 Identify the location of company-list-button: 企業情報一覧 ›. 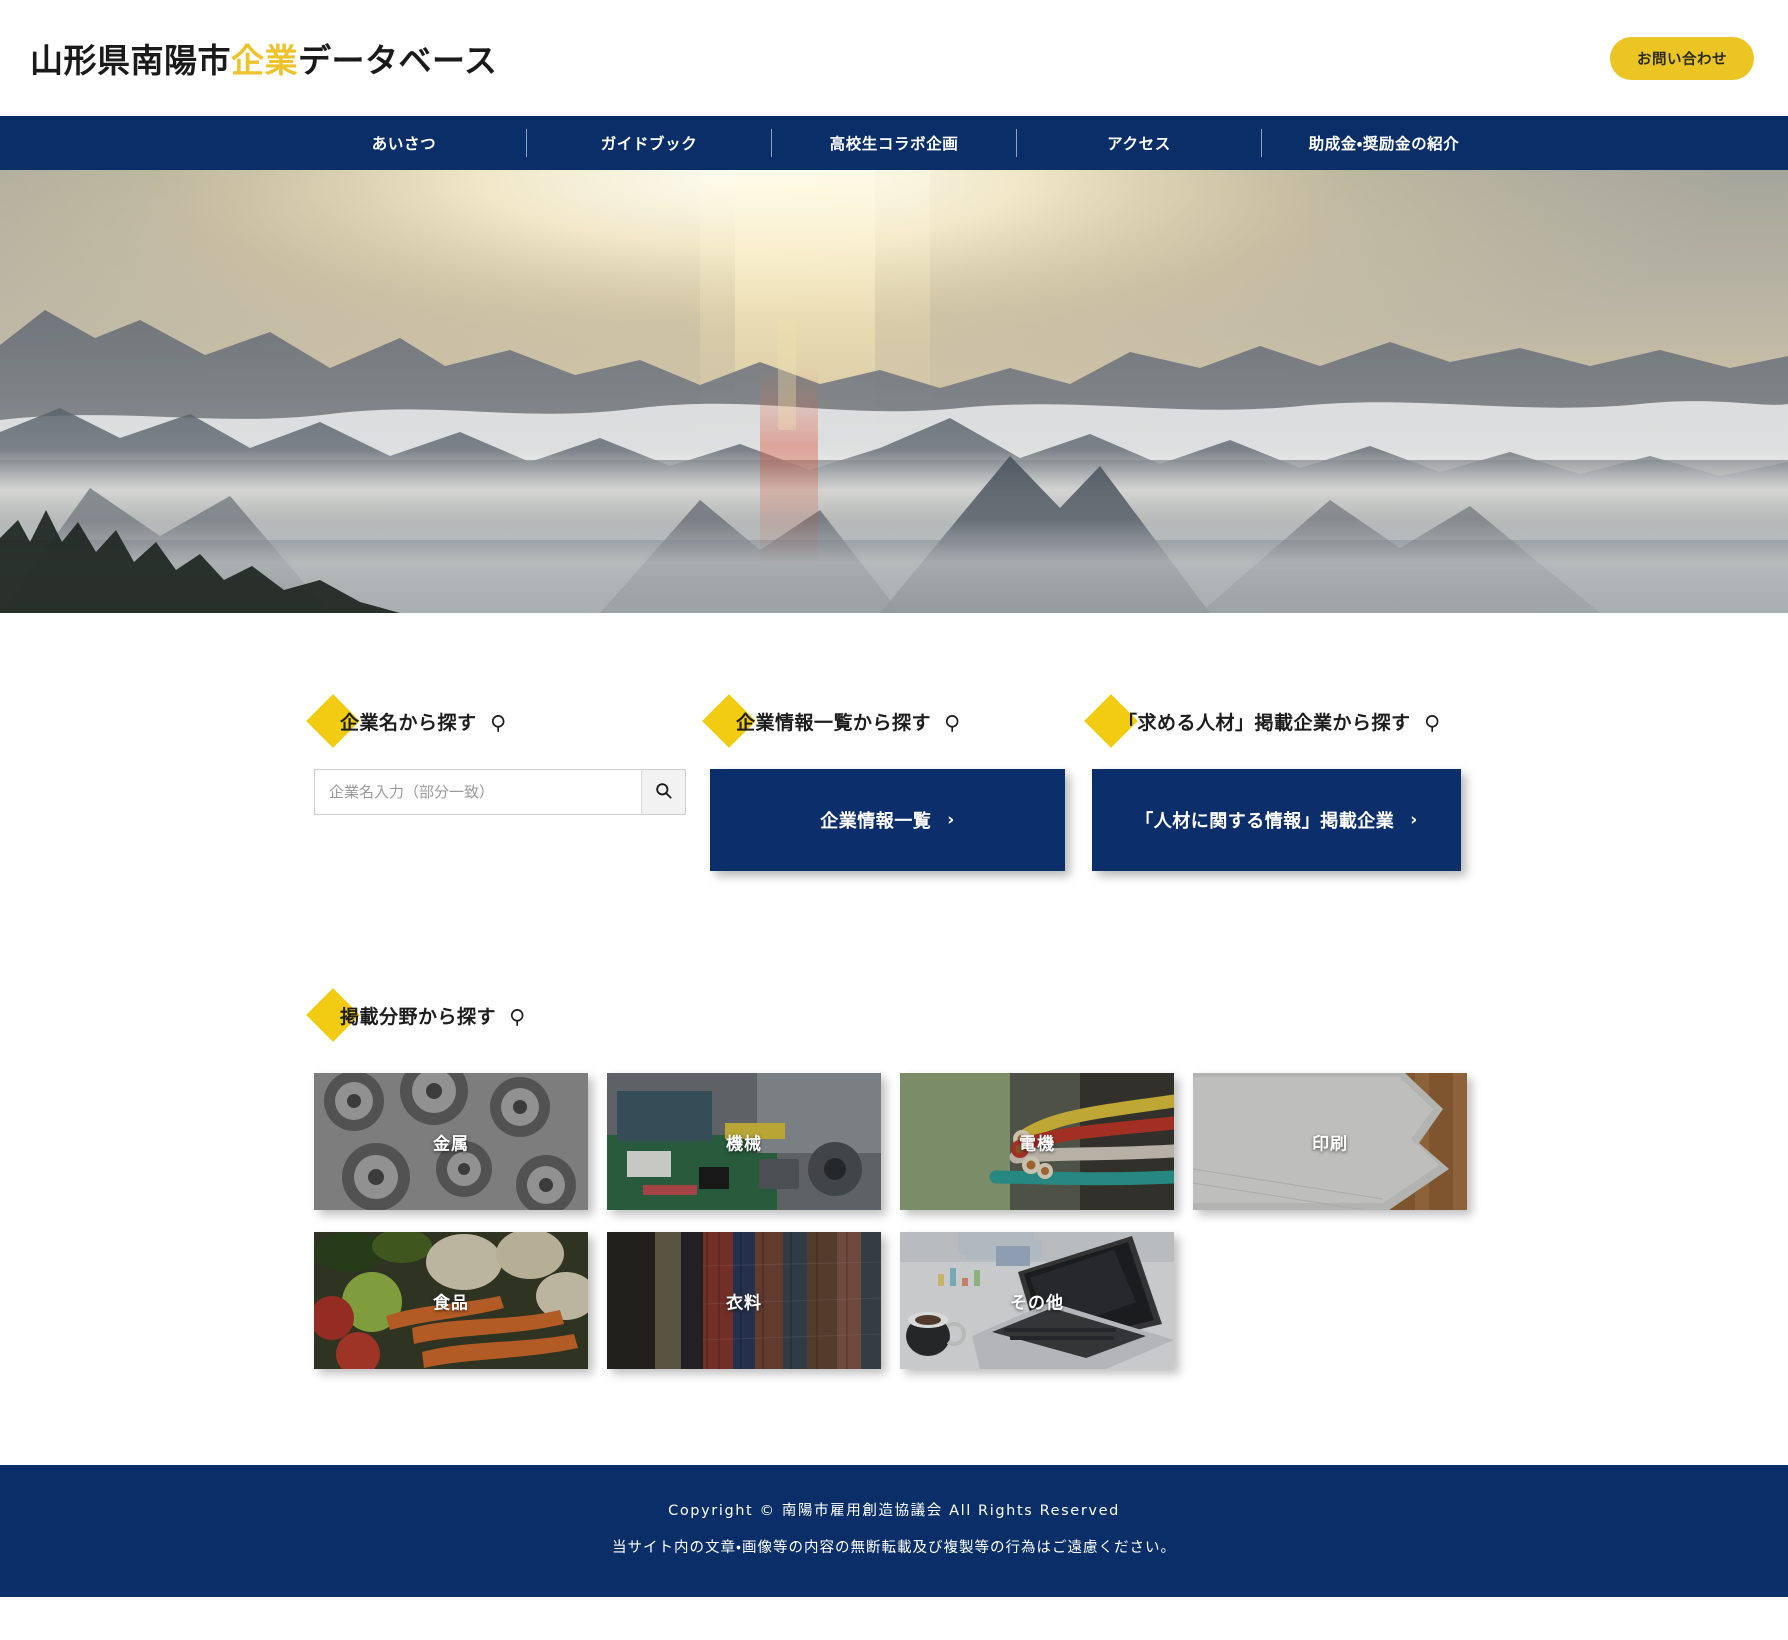
(887, 820).